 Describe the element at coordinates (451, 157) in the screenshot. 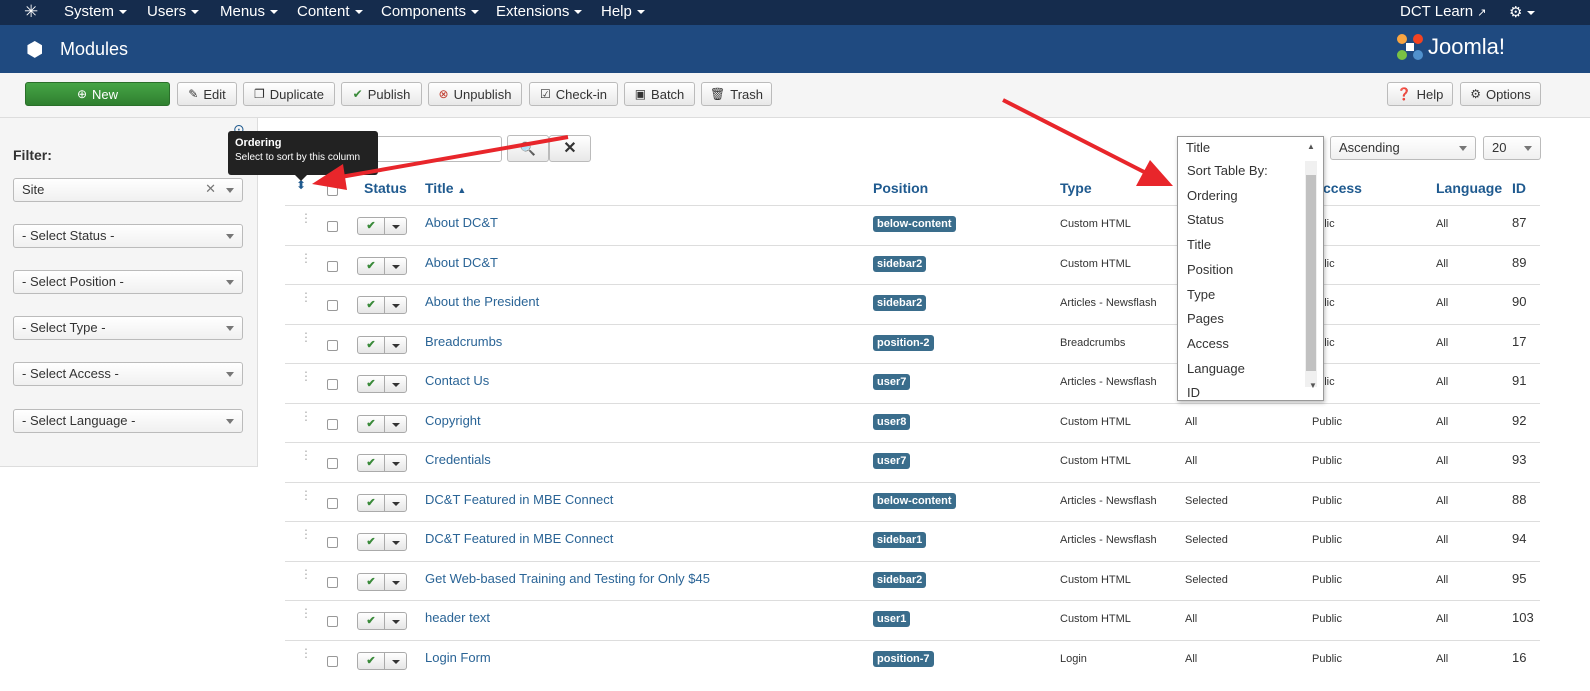

I see `annotation-arrow-left` at that location.